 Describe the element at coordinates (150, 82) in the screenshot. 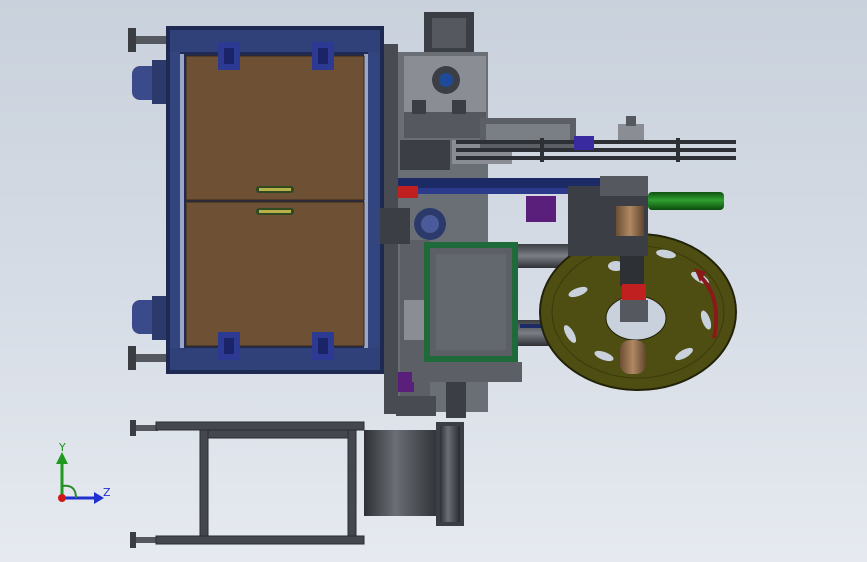

I see `side-motor-top` at that location.